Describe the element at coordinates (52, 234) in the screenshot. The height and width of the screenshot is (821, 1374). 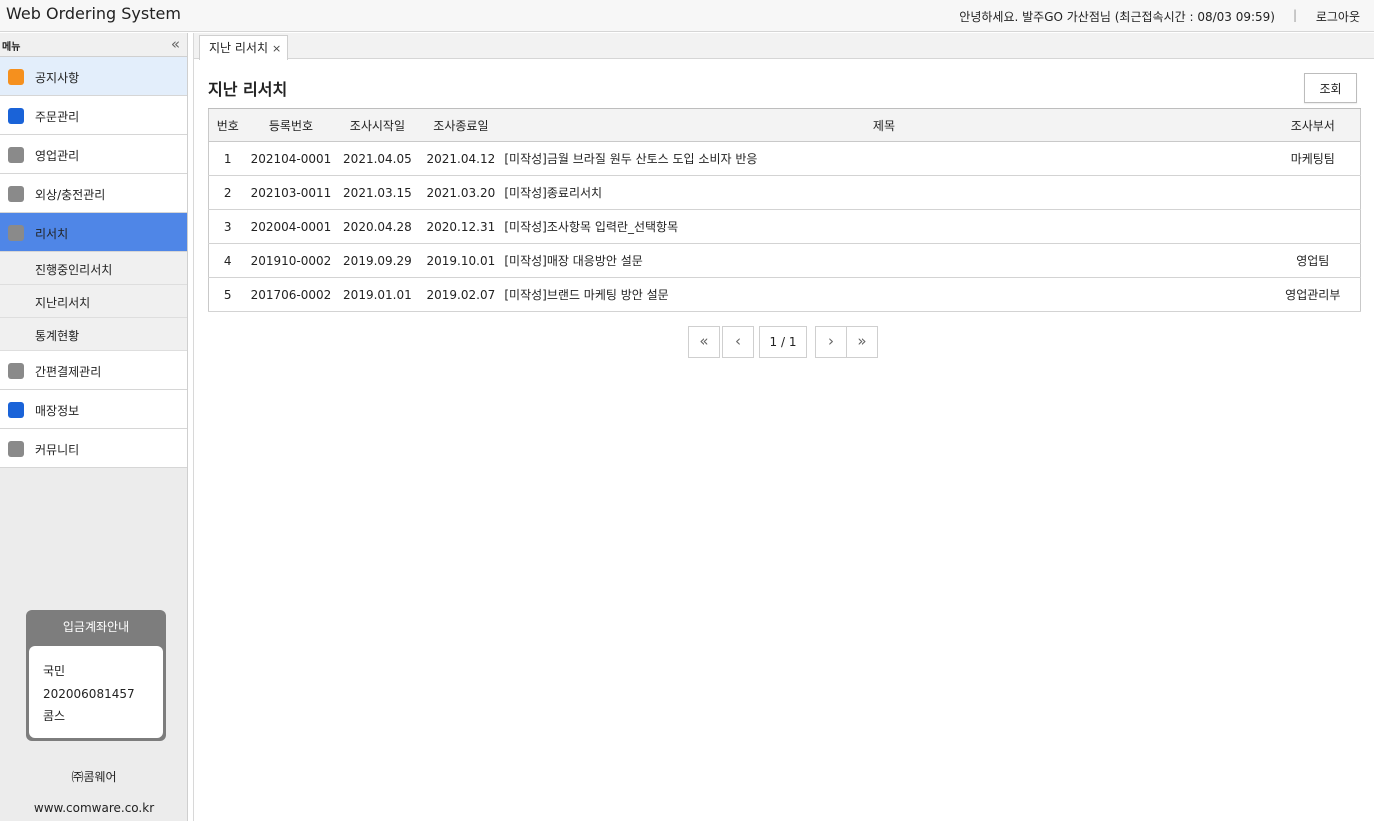
I see `sidebar-item-label: 리서치` at that location.